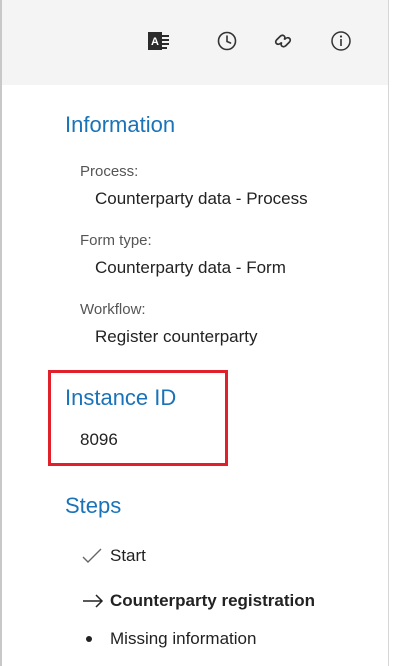 This screenshot has height=666, width=400. What do you see at coordinates (90, 601) in the screenshot?
I see `arrow-right-icon` at bounding box center [90, 601].